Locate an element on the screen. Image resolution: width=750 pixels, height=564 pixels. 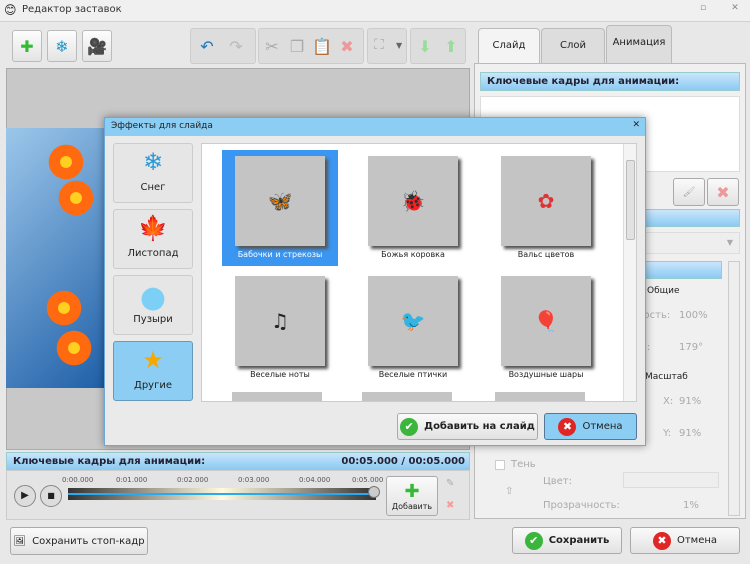
effect-label: Веселые птички is located at coordinates (413, 374).